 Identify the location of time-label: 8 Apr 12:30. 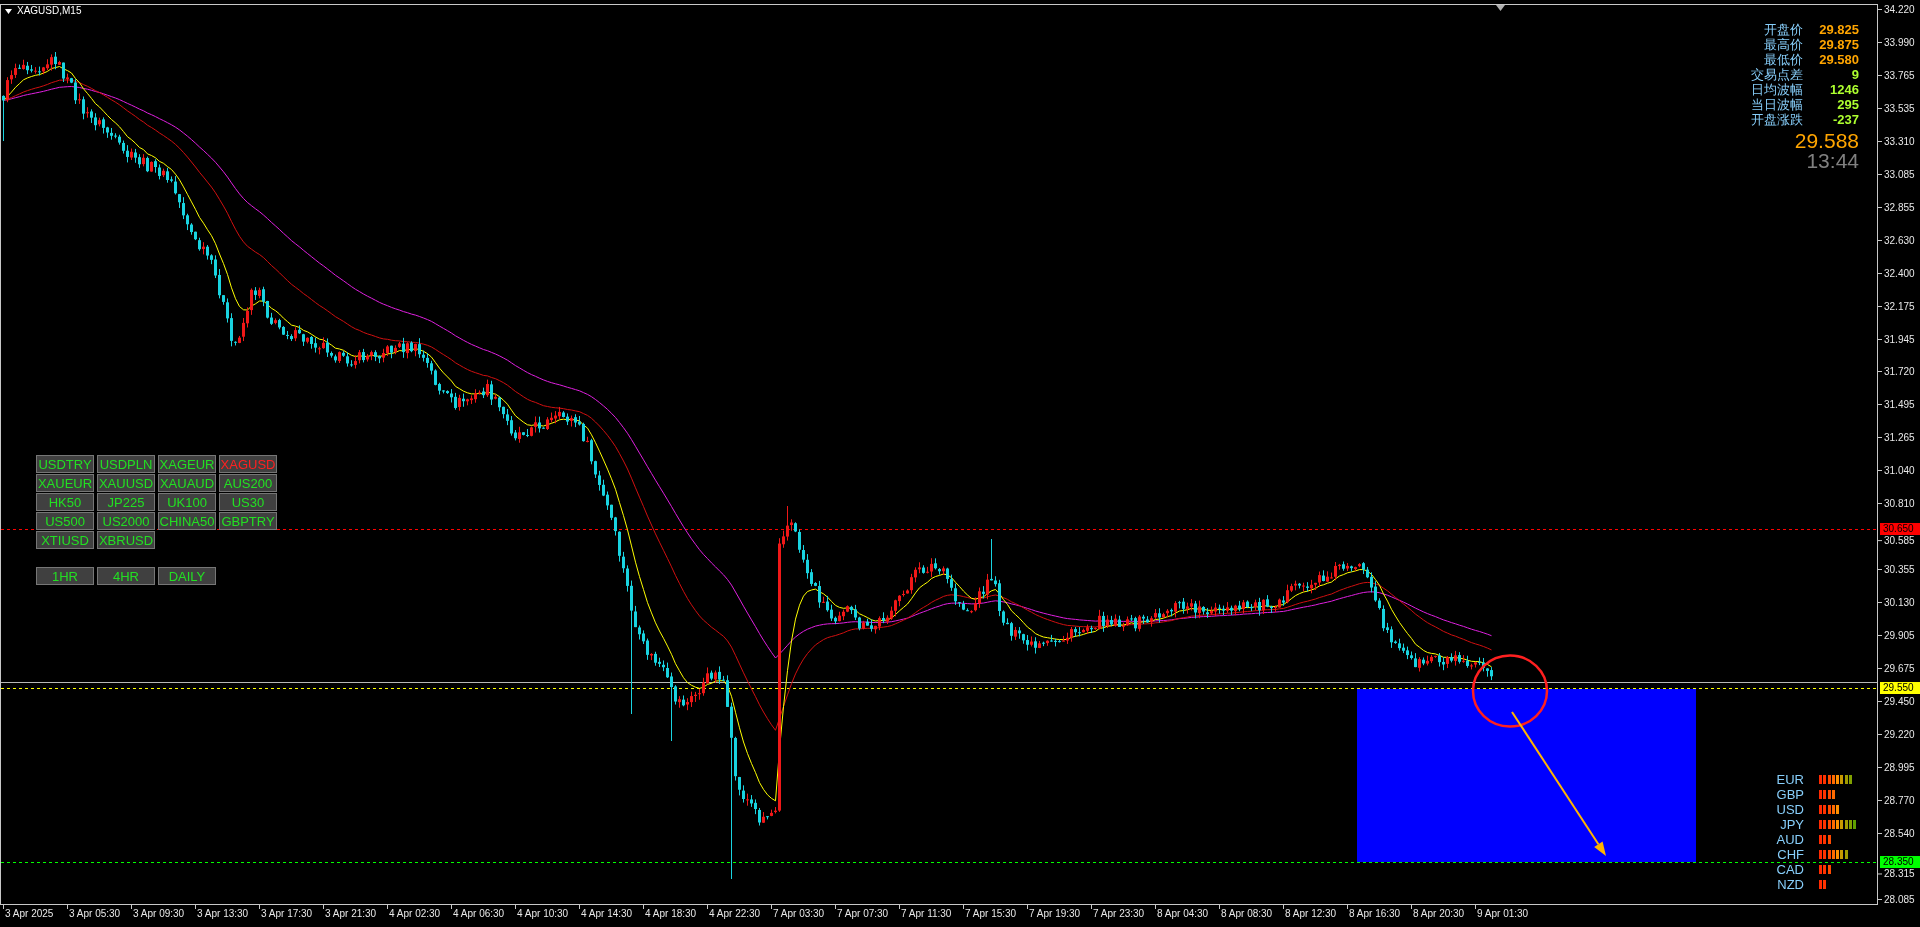
(1311, 914).